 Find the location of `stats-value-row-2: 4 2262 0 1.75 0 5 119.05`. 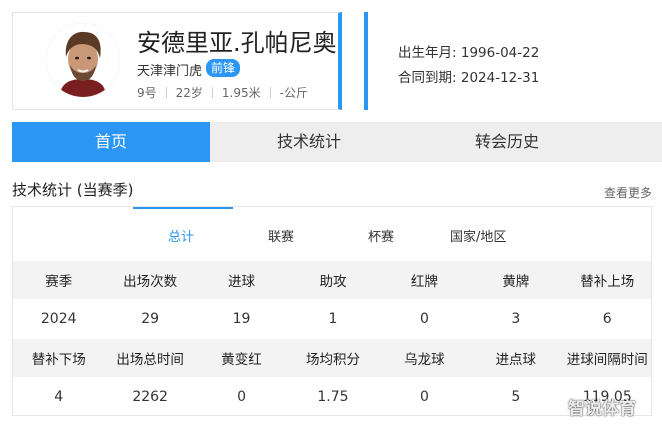

stats-value-row-2: 4 2262 0 1.75 0 5 119.05 is located at coordinates (332, 396).